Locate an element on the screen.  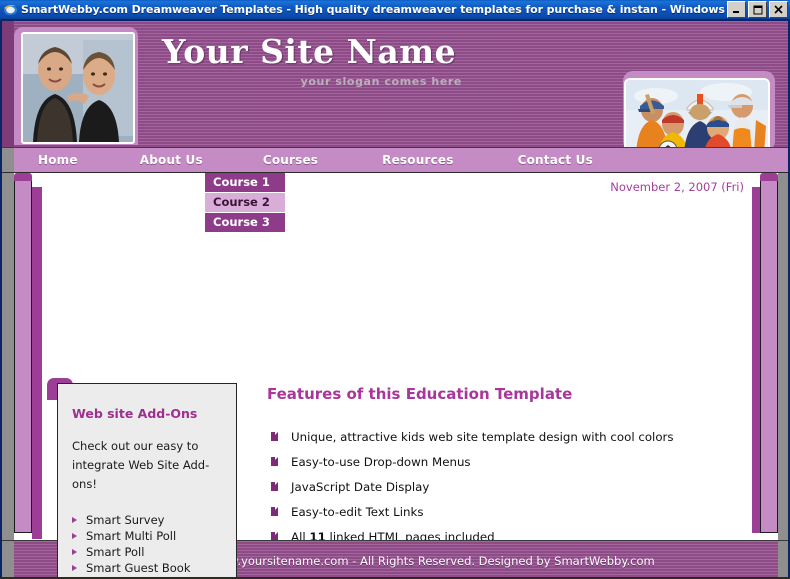
current-date: November 2, 2007 (Fri) is located at coordinates (677, 187).